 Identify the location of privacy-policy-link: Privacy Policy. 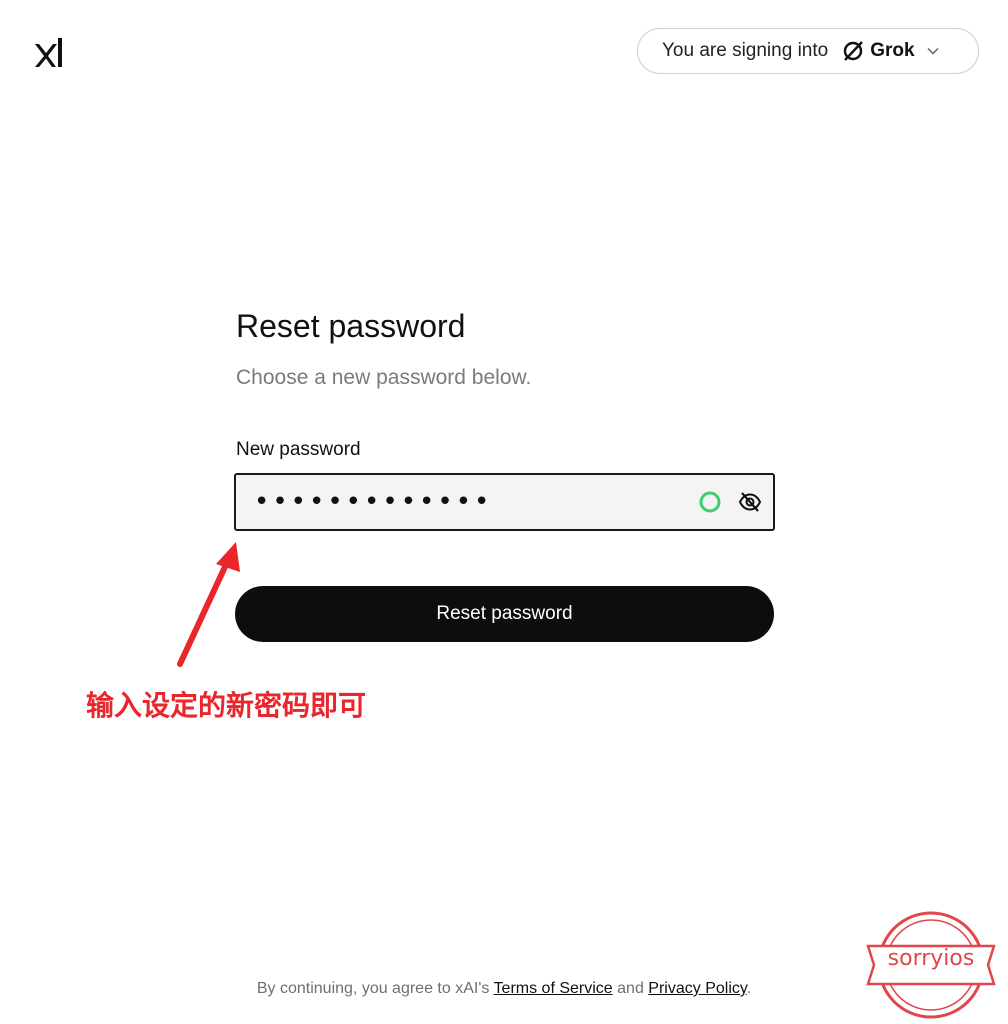
(697, 988).